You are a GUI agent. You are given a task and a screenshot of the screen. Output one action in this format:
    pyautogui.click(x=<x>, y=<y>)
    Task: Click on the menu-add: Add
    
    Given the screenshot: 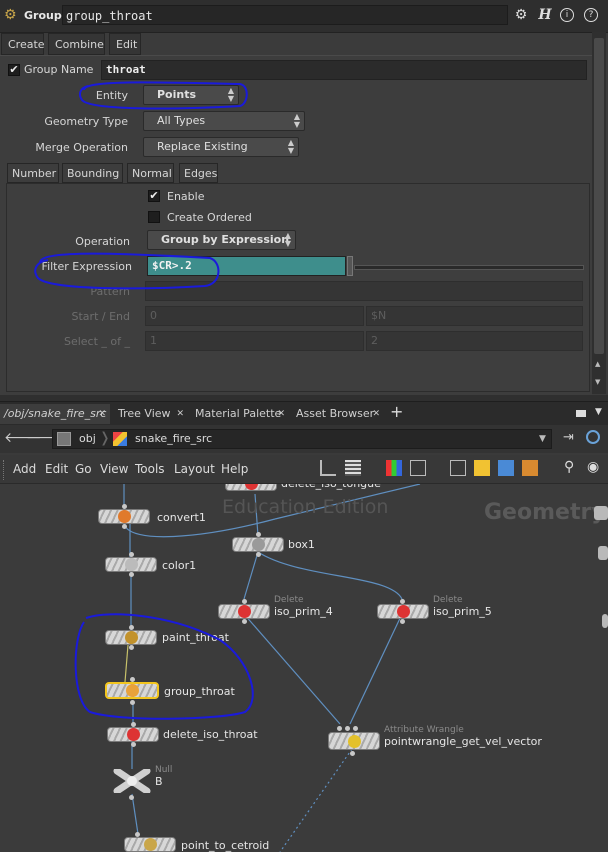 What is the action you would take?
    pyautogui.click(x=24, y=469)
    